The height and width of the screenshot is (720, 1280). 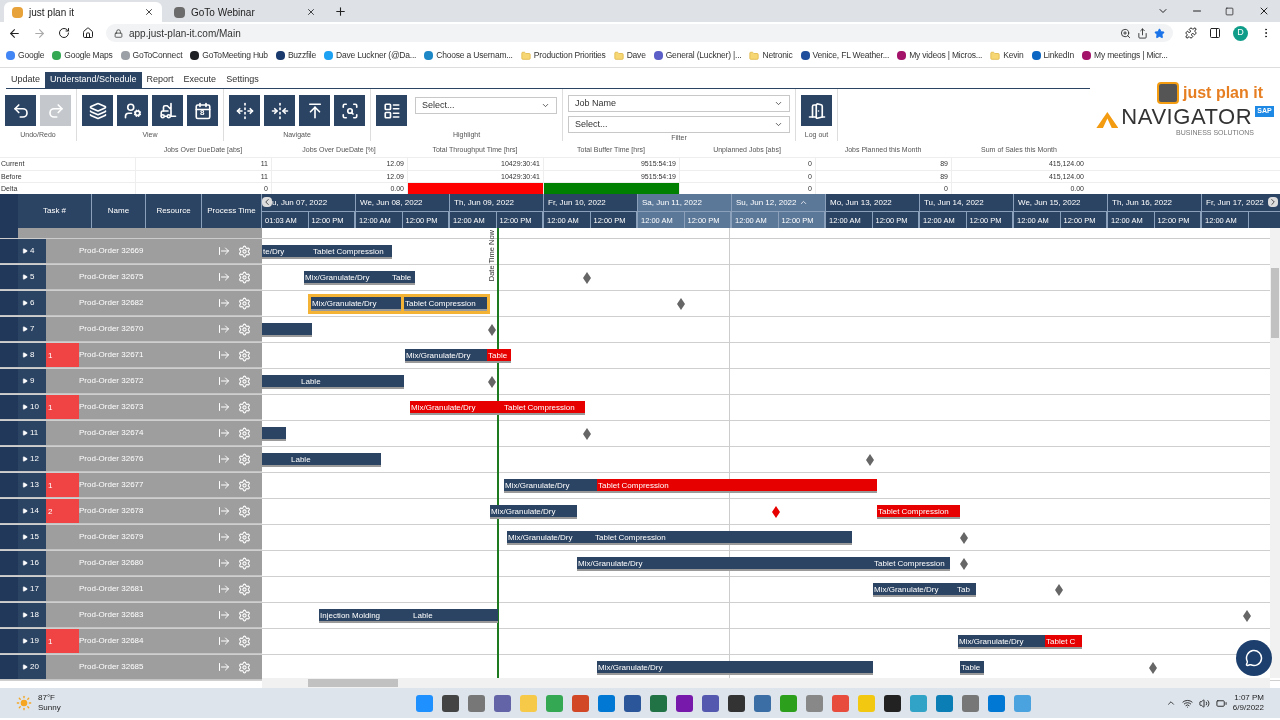 What do you see at coordinates (32, 641) in the screenshot?
I see `task-number: 19` at bounding box center [32, 641].